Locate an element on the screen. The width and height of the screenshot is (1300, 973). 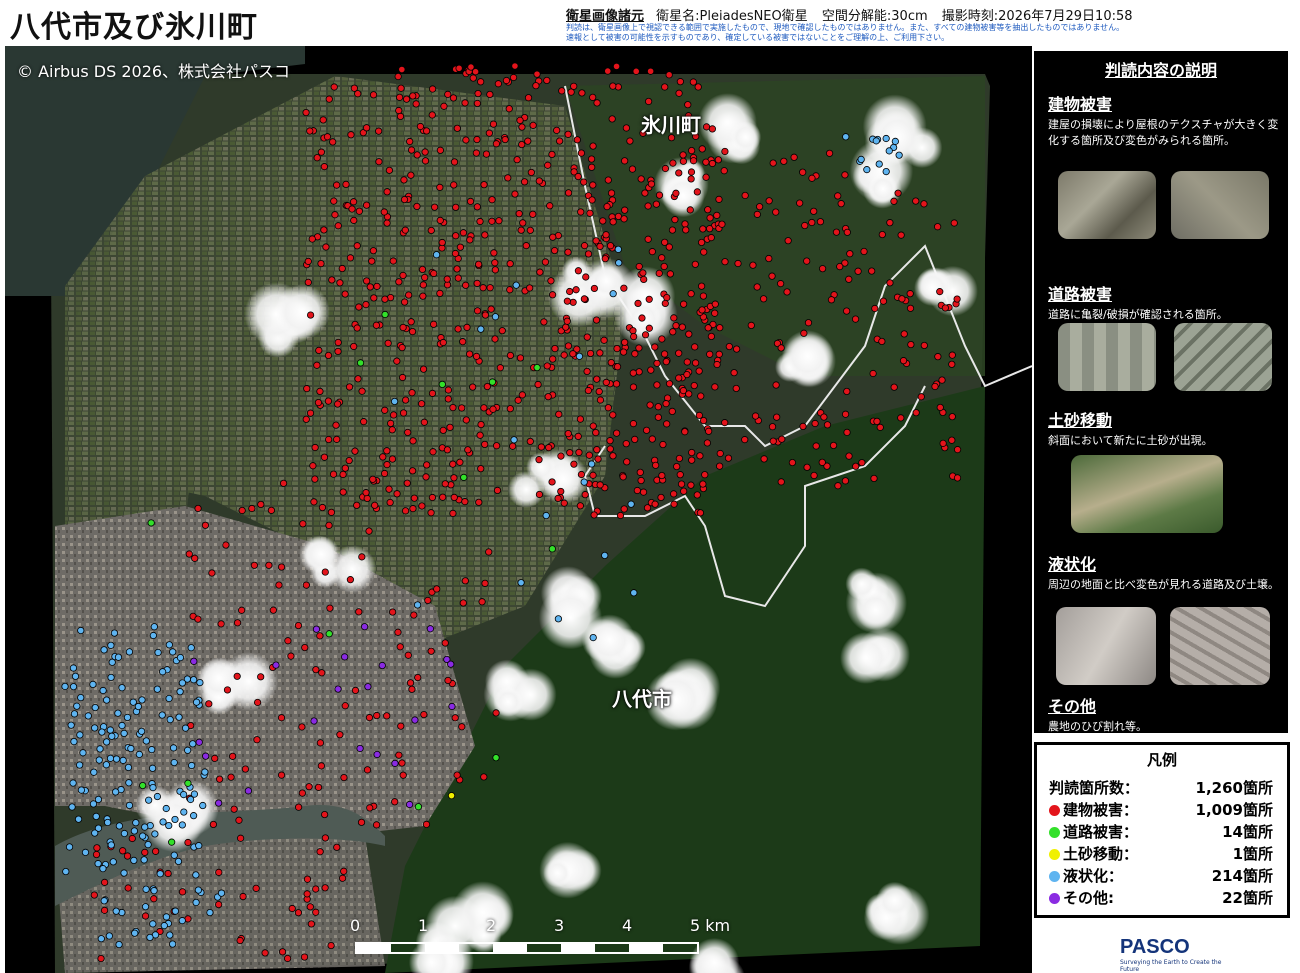
legend-total-count: 1,260箇所 is located at coordinates (1234, 788).